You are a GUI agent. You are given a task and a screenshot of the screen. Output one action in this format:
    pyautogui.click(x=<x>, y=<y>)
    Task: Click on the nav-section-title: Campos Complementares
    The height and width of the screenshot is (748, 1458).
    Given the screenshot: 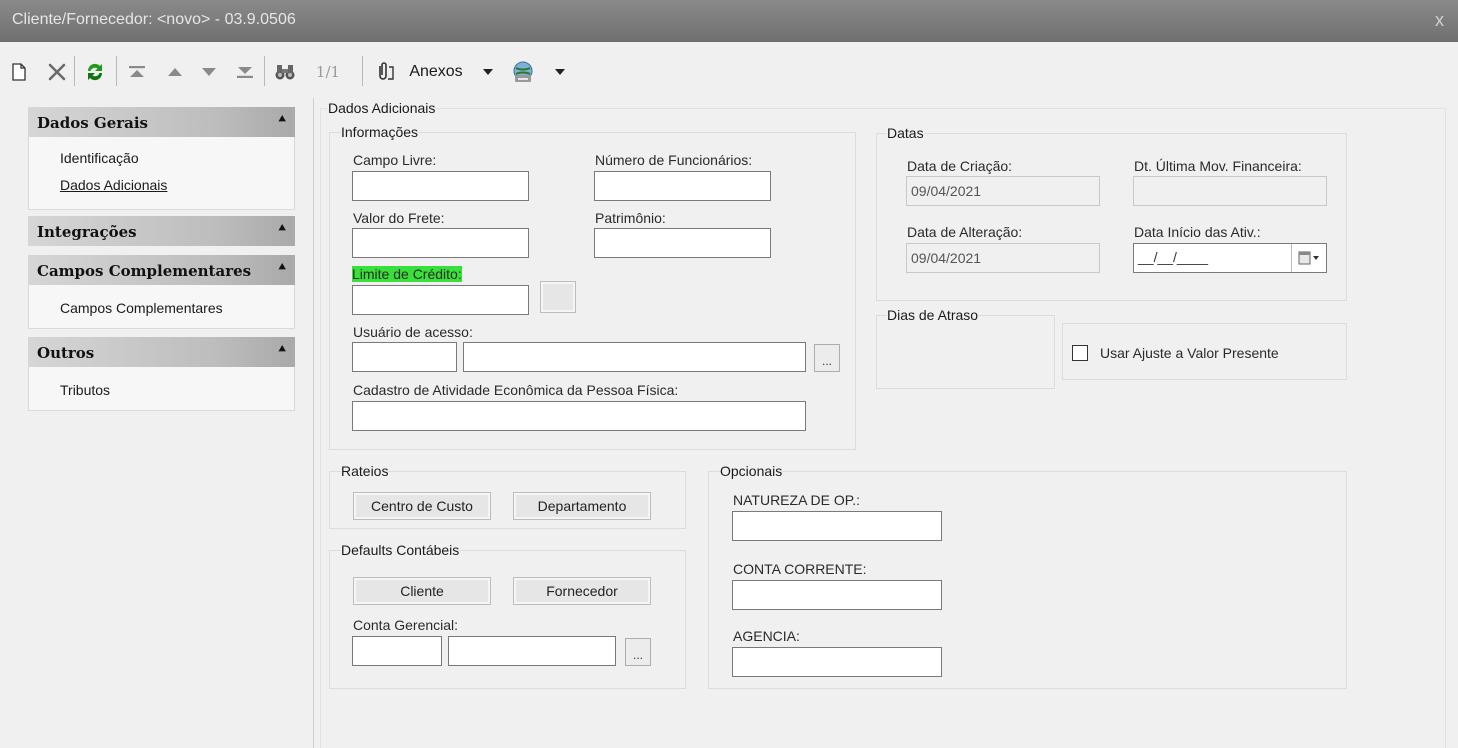 What is the action you would take?
    pyautogui.click(x=144, y=271)
    